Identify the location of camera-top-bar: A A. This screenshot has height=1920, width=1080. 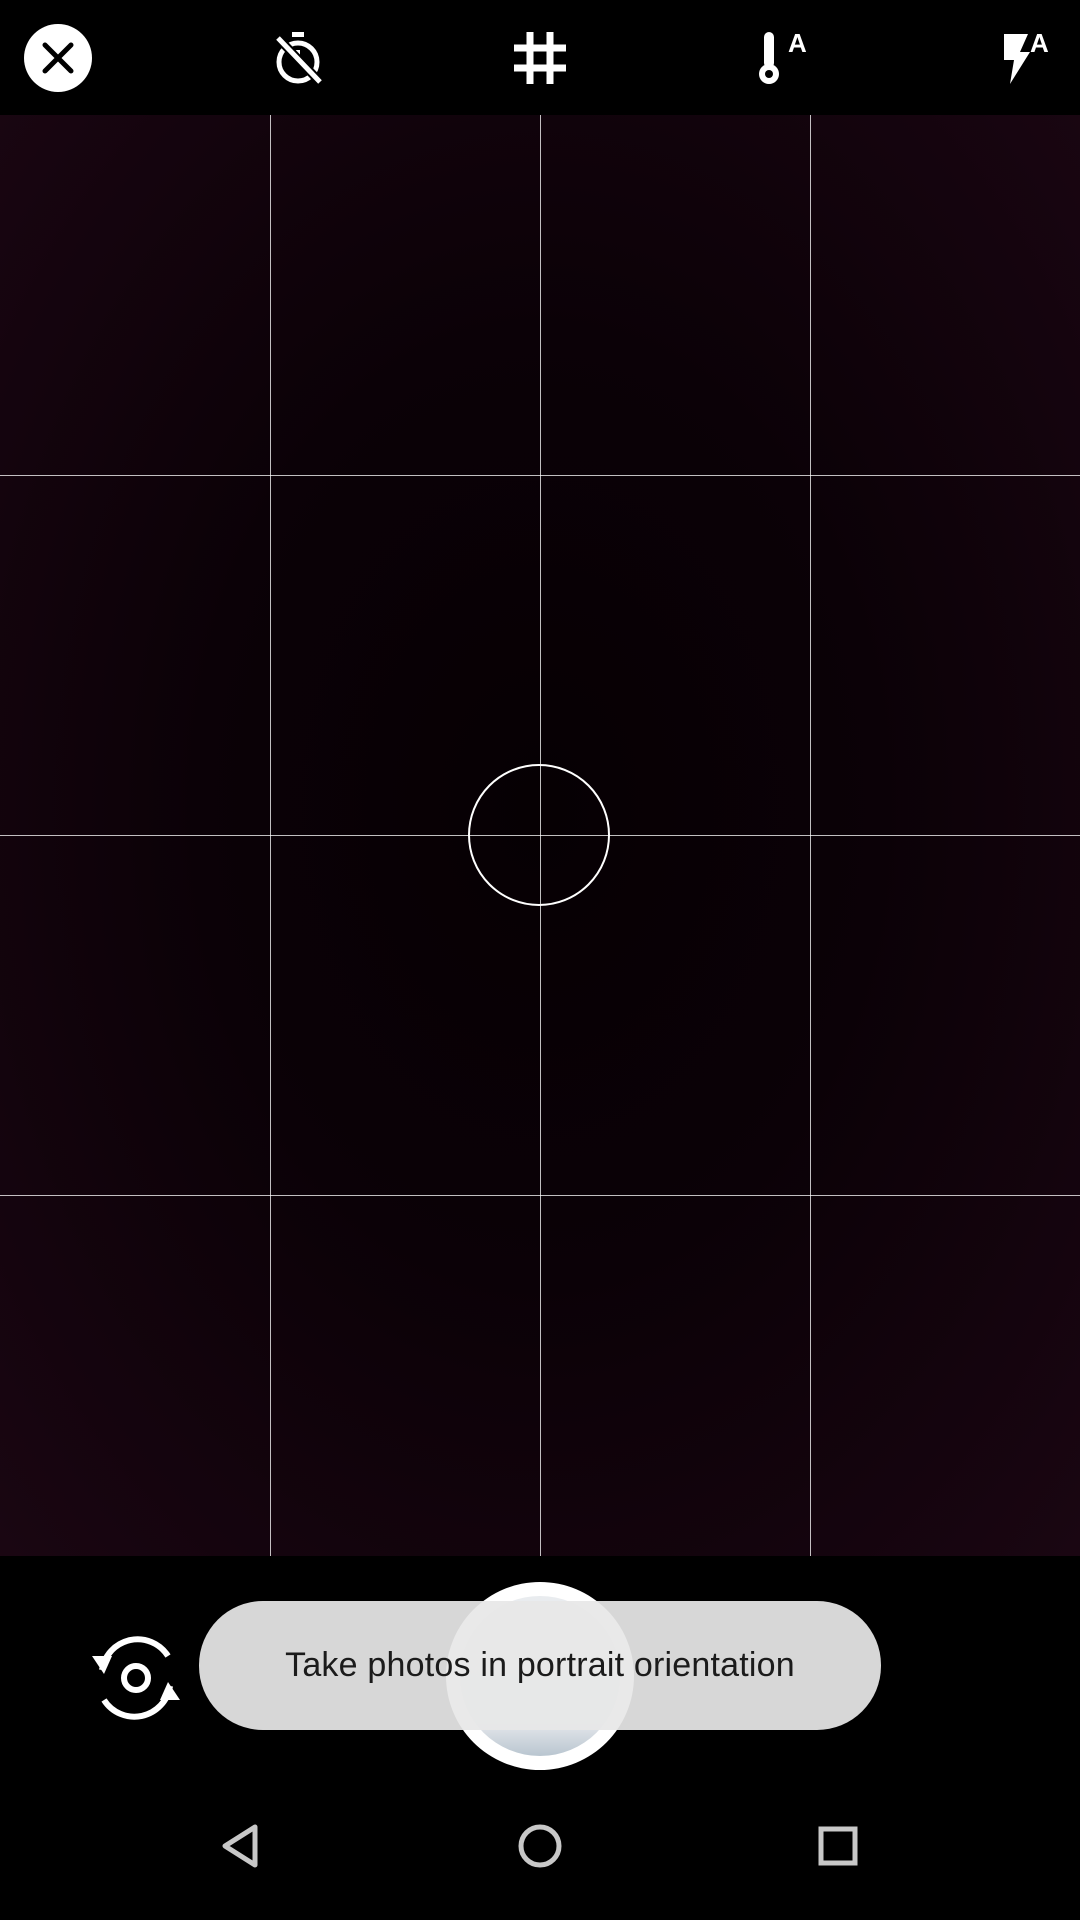
(540, 57).